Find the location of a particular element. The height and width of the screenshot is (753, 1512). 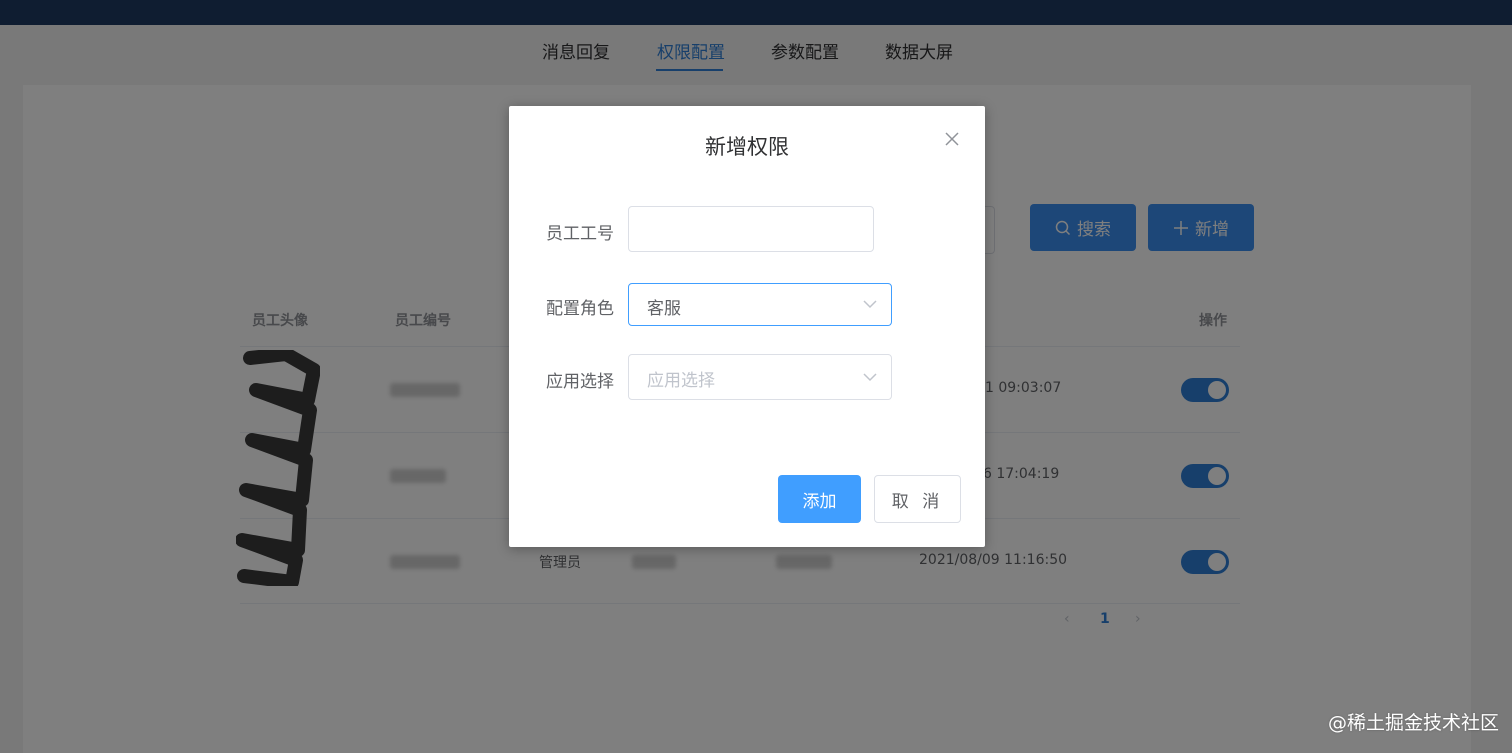

app-select-placeholder: 应用选择 is located at coordinates (681, 381).